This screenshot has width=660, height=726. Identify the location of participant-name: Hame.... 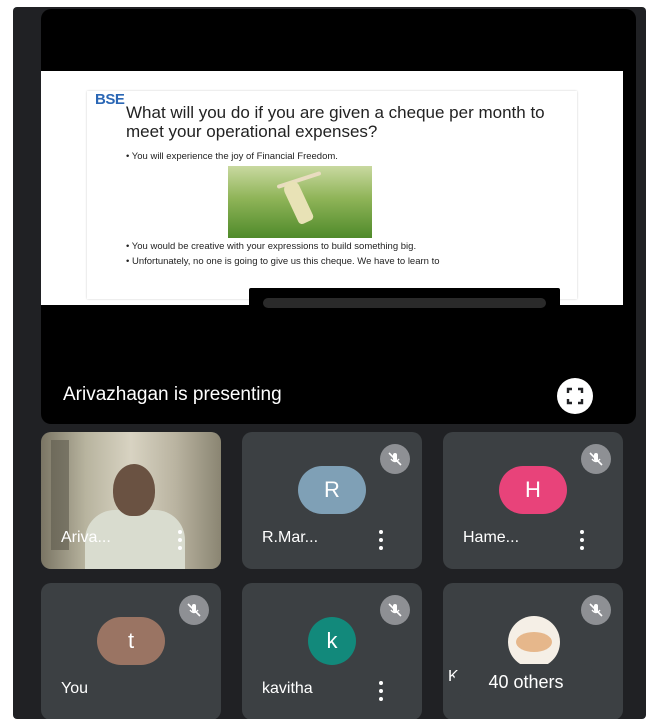
(491, 537).